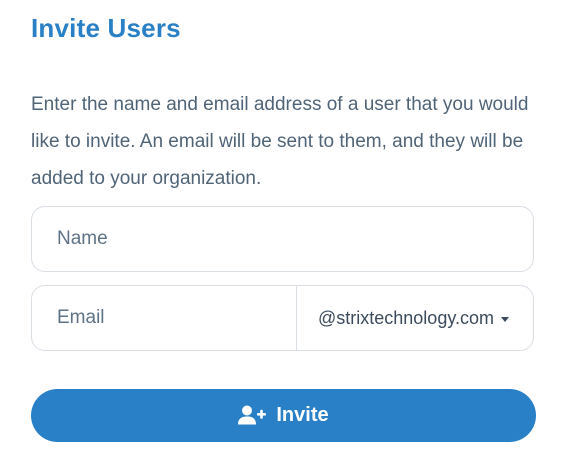  I want to click on name-field-container, so click(282, 239).